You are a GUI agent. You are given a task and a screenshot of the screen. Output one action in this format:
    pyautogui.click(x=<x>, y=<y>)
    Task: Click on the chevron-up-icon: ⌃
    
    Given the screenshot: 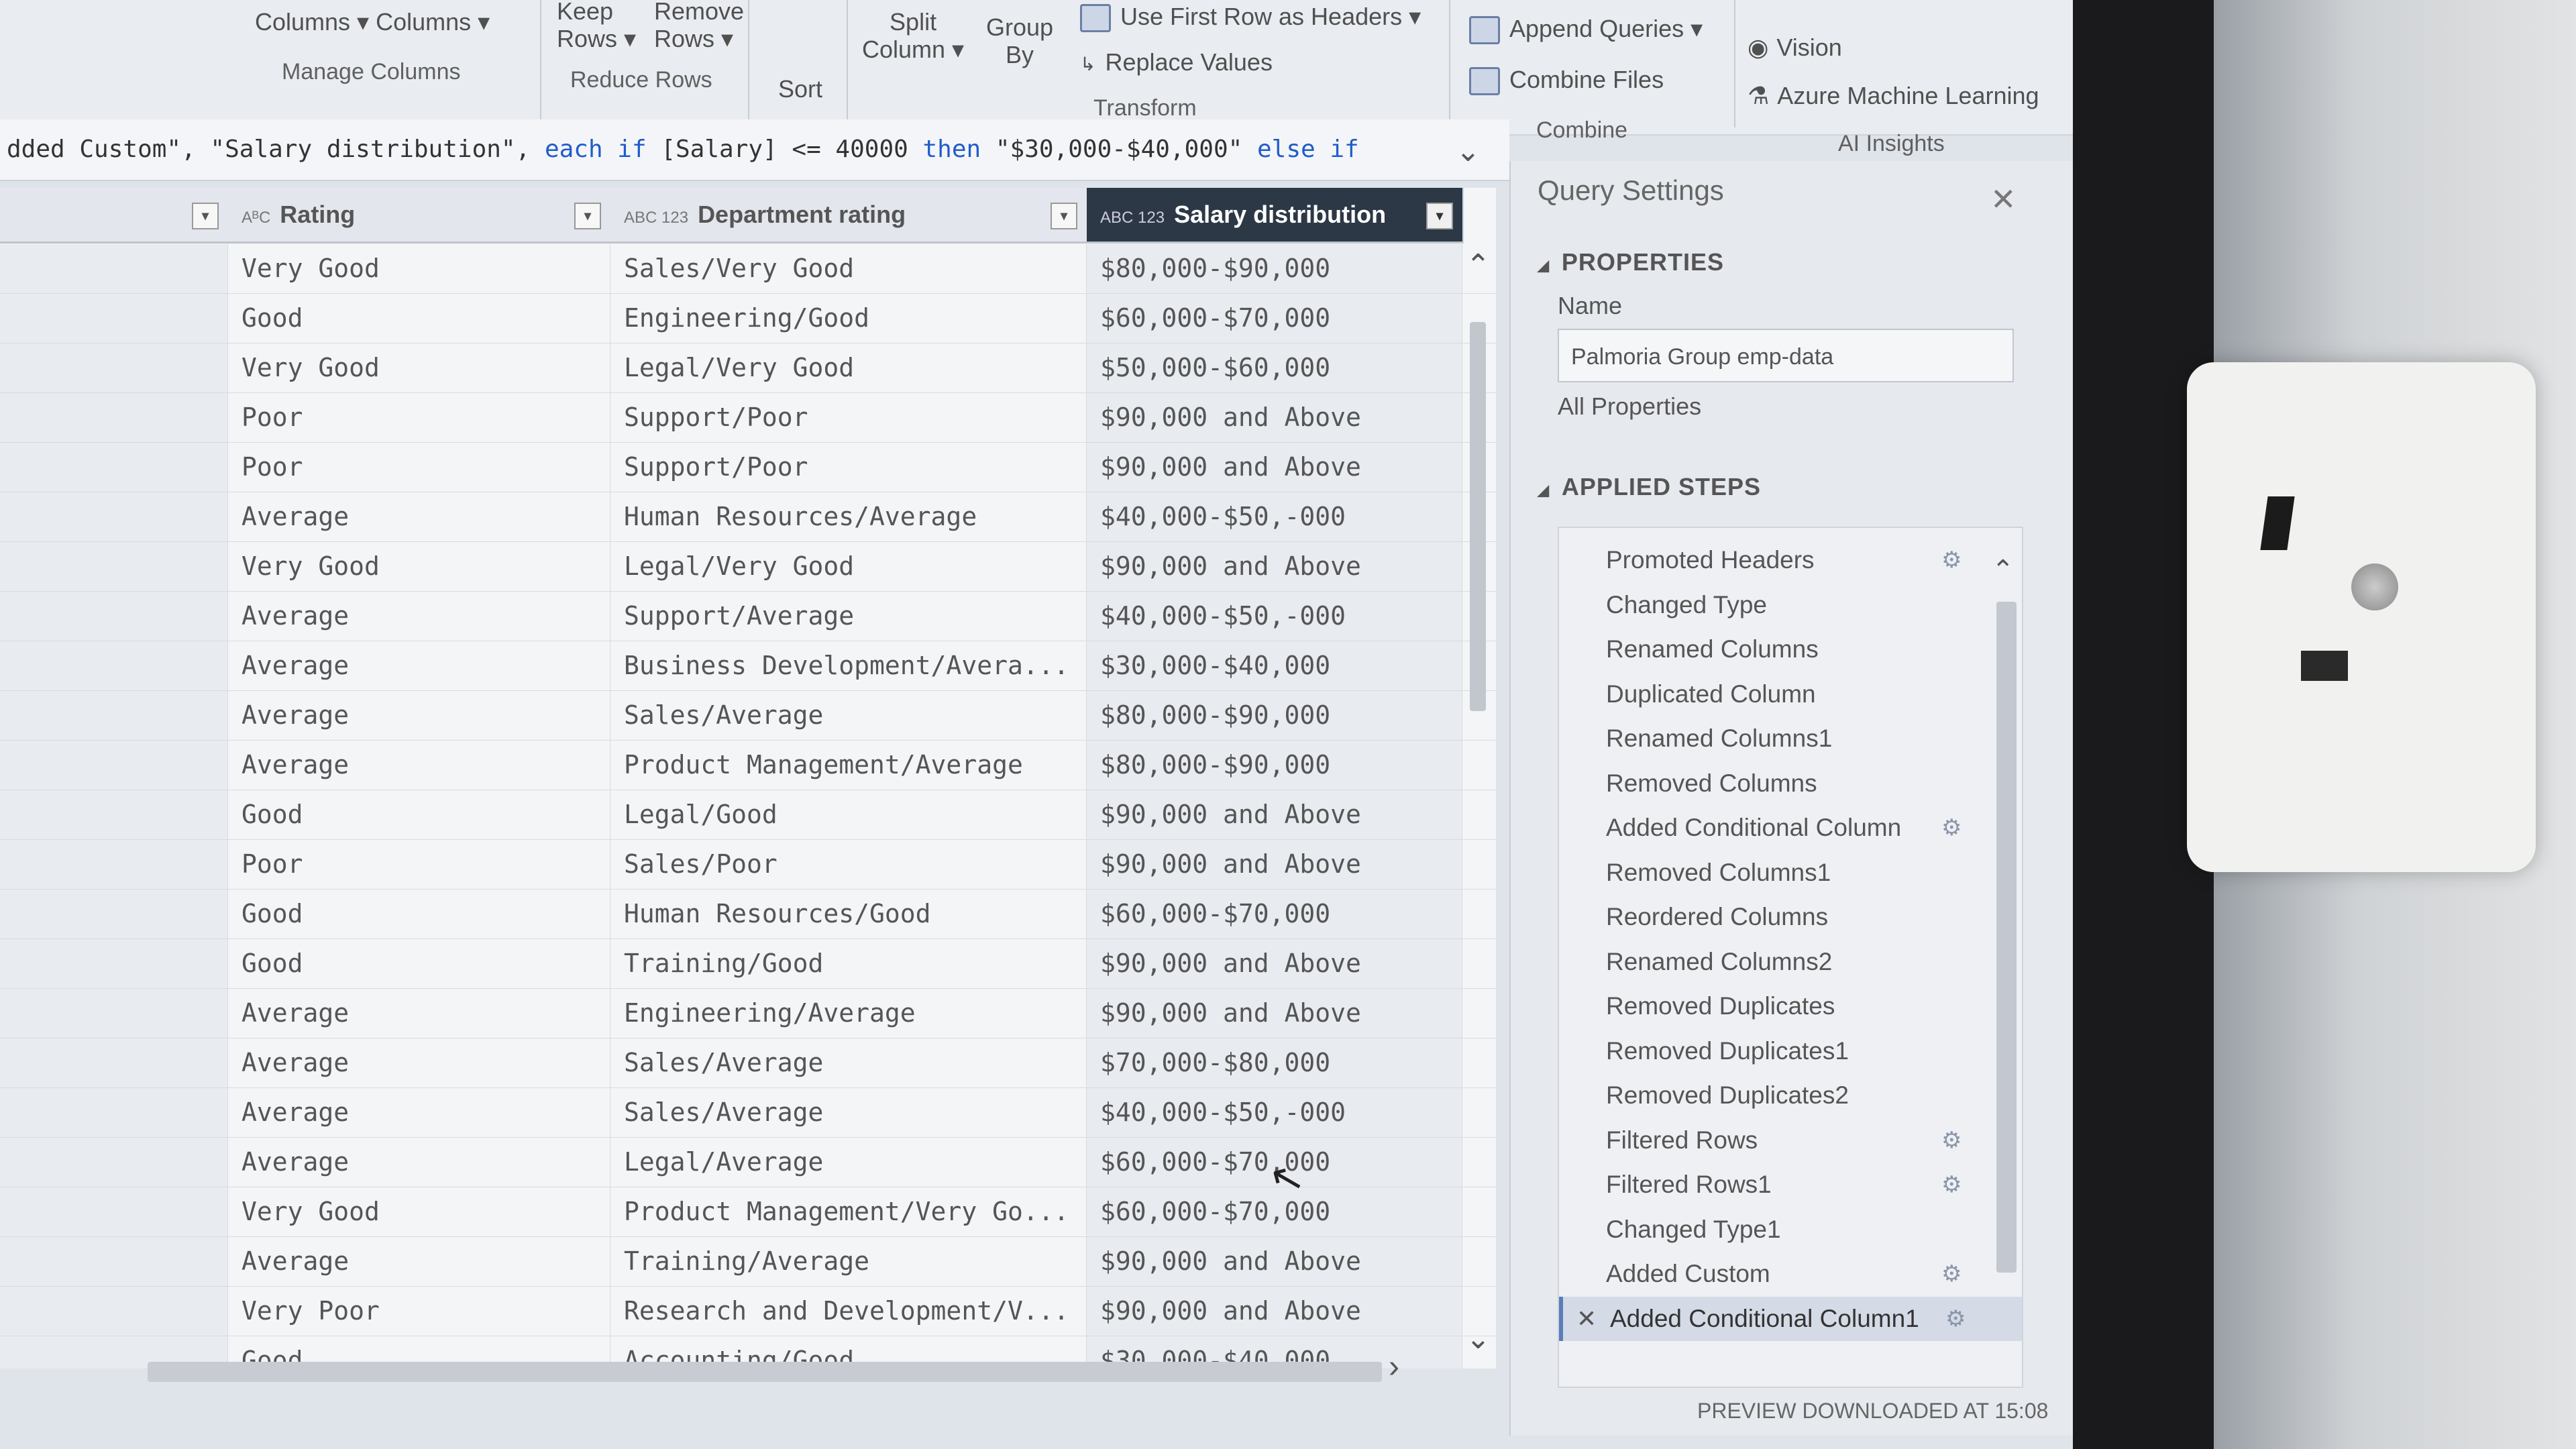 What is the action you would take?
    pyautogui.click(x=1478, y=265)
    